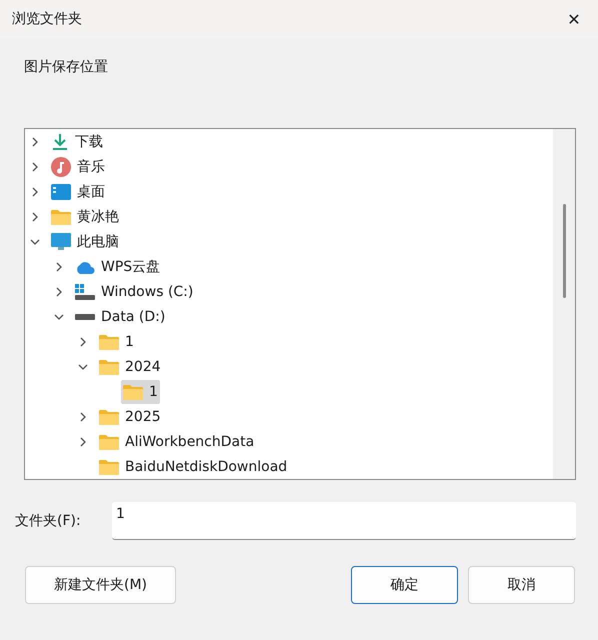 Image resolution: width=598 pixels, height=640 pixels. I want to click on tree-item: Data (D:), so click(120, 316).